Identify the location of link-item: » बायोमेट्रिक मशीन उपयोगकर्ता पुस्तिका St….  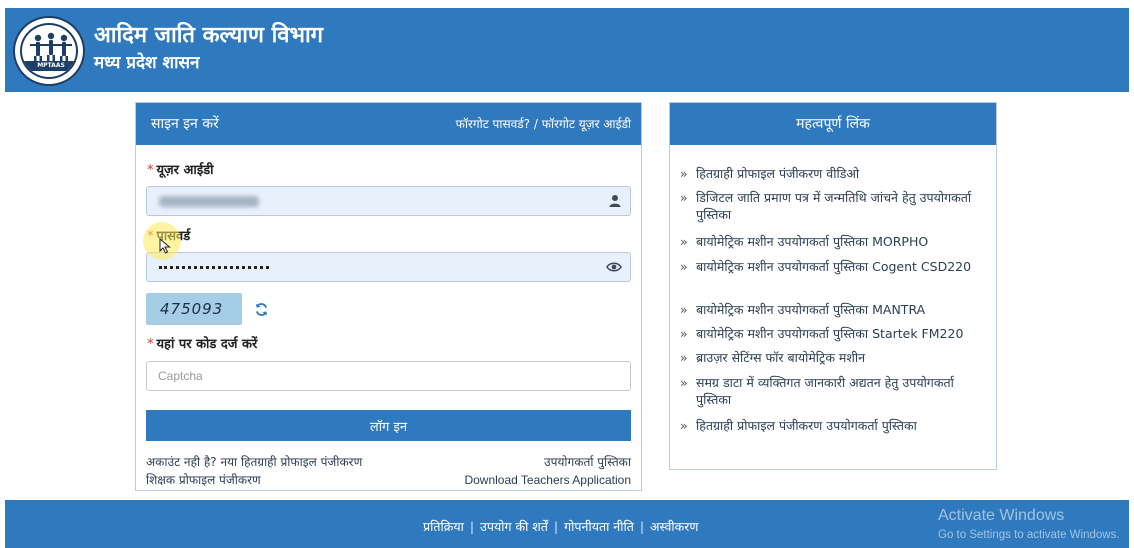
(835, 333).